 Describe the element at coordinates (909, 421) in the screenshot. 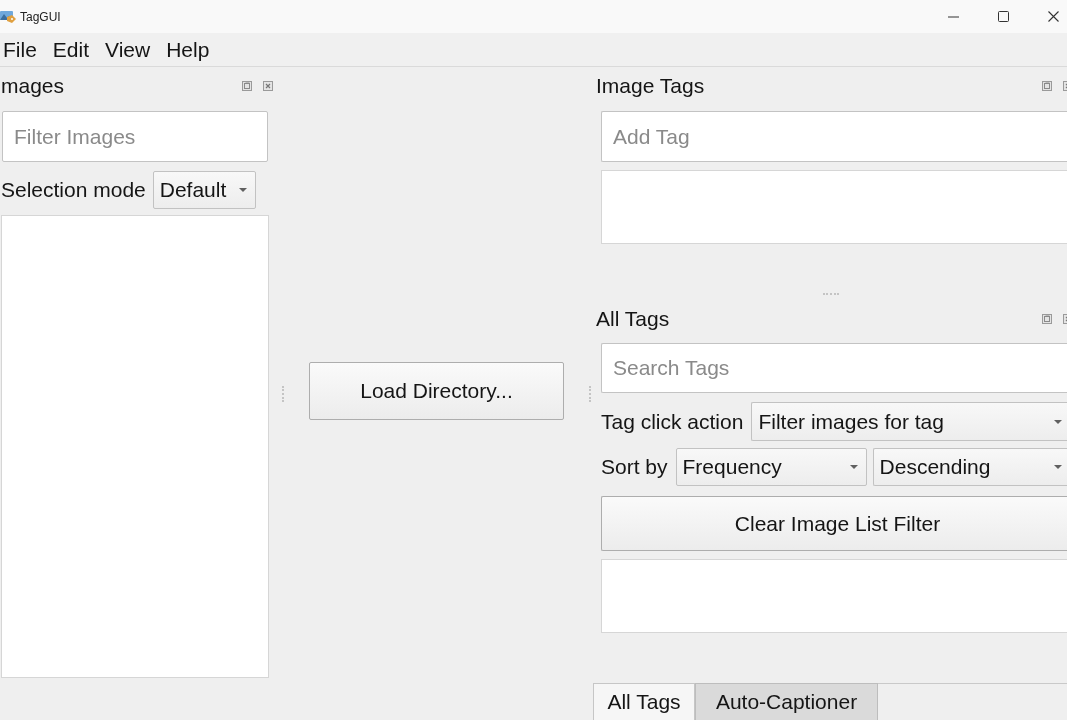

I see `dropdown: Filter images for tag` at that location.